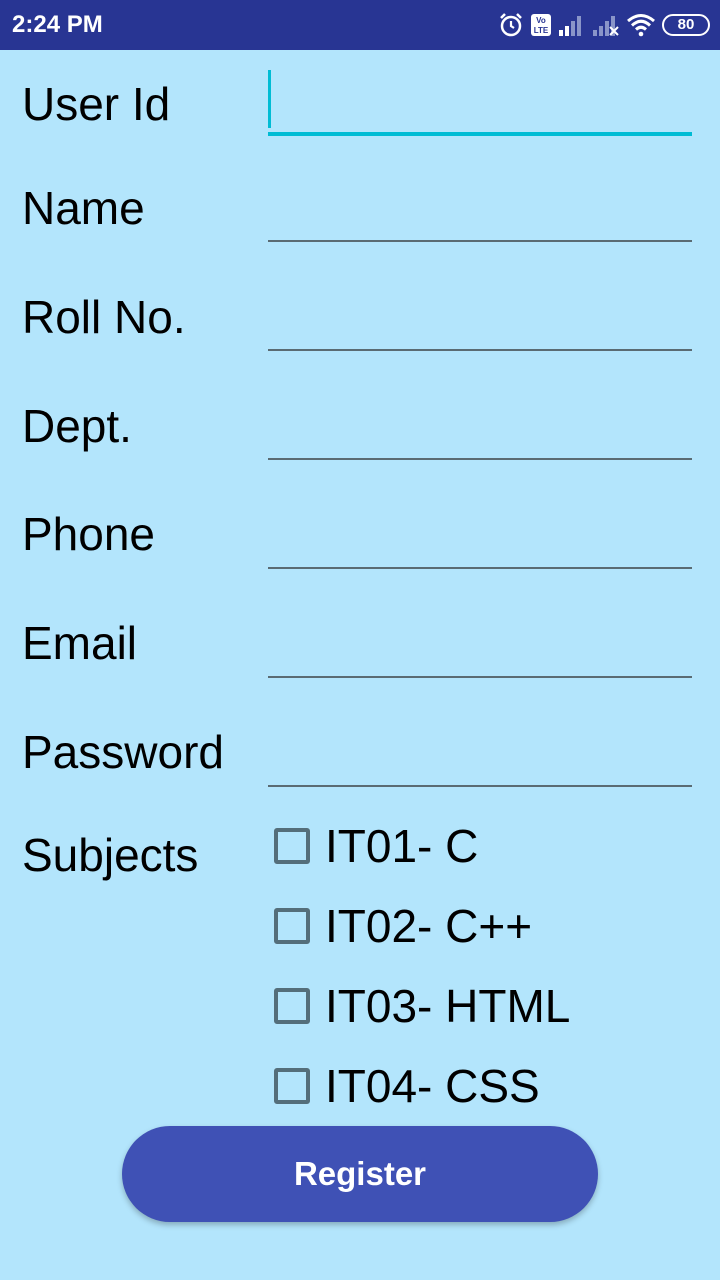 Image resolution: width=720 pixels, height=1280 pixels. Describe the element at coordinates (104, 317) in the screenshot. I see `roll-no-label: Roll No.` at that location.